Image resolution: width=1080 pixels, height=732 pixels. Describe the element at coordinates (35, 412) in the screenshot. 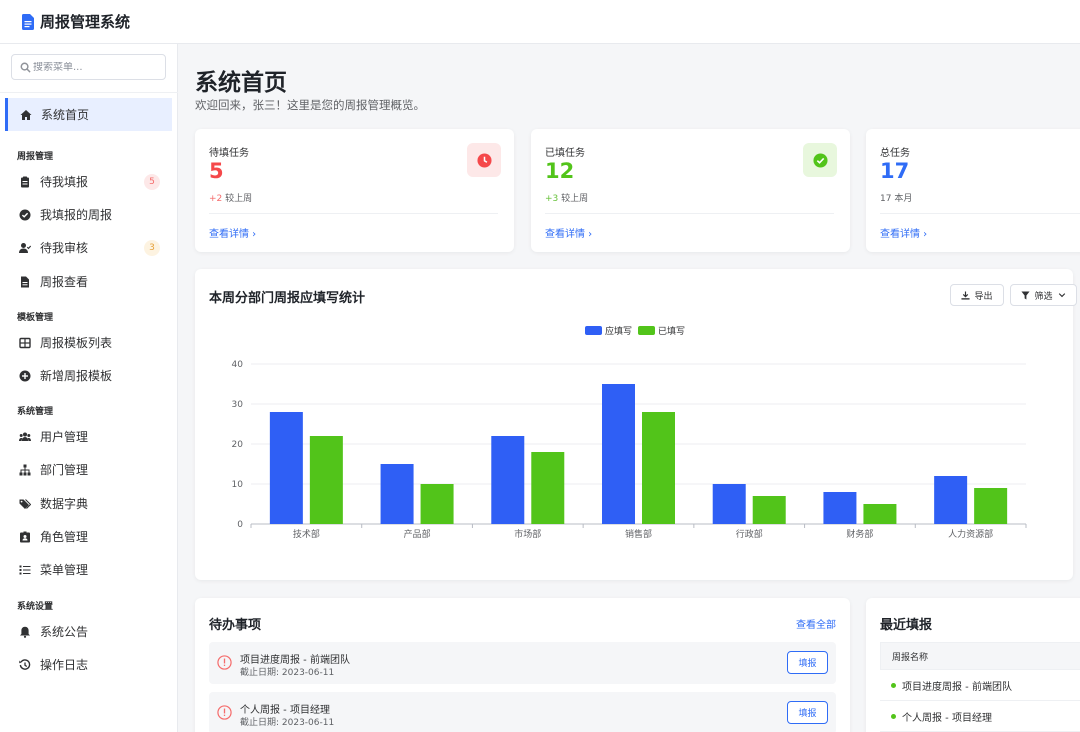

I see `menu-group-system: 系统管理` at that location.